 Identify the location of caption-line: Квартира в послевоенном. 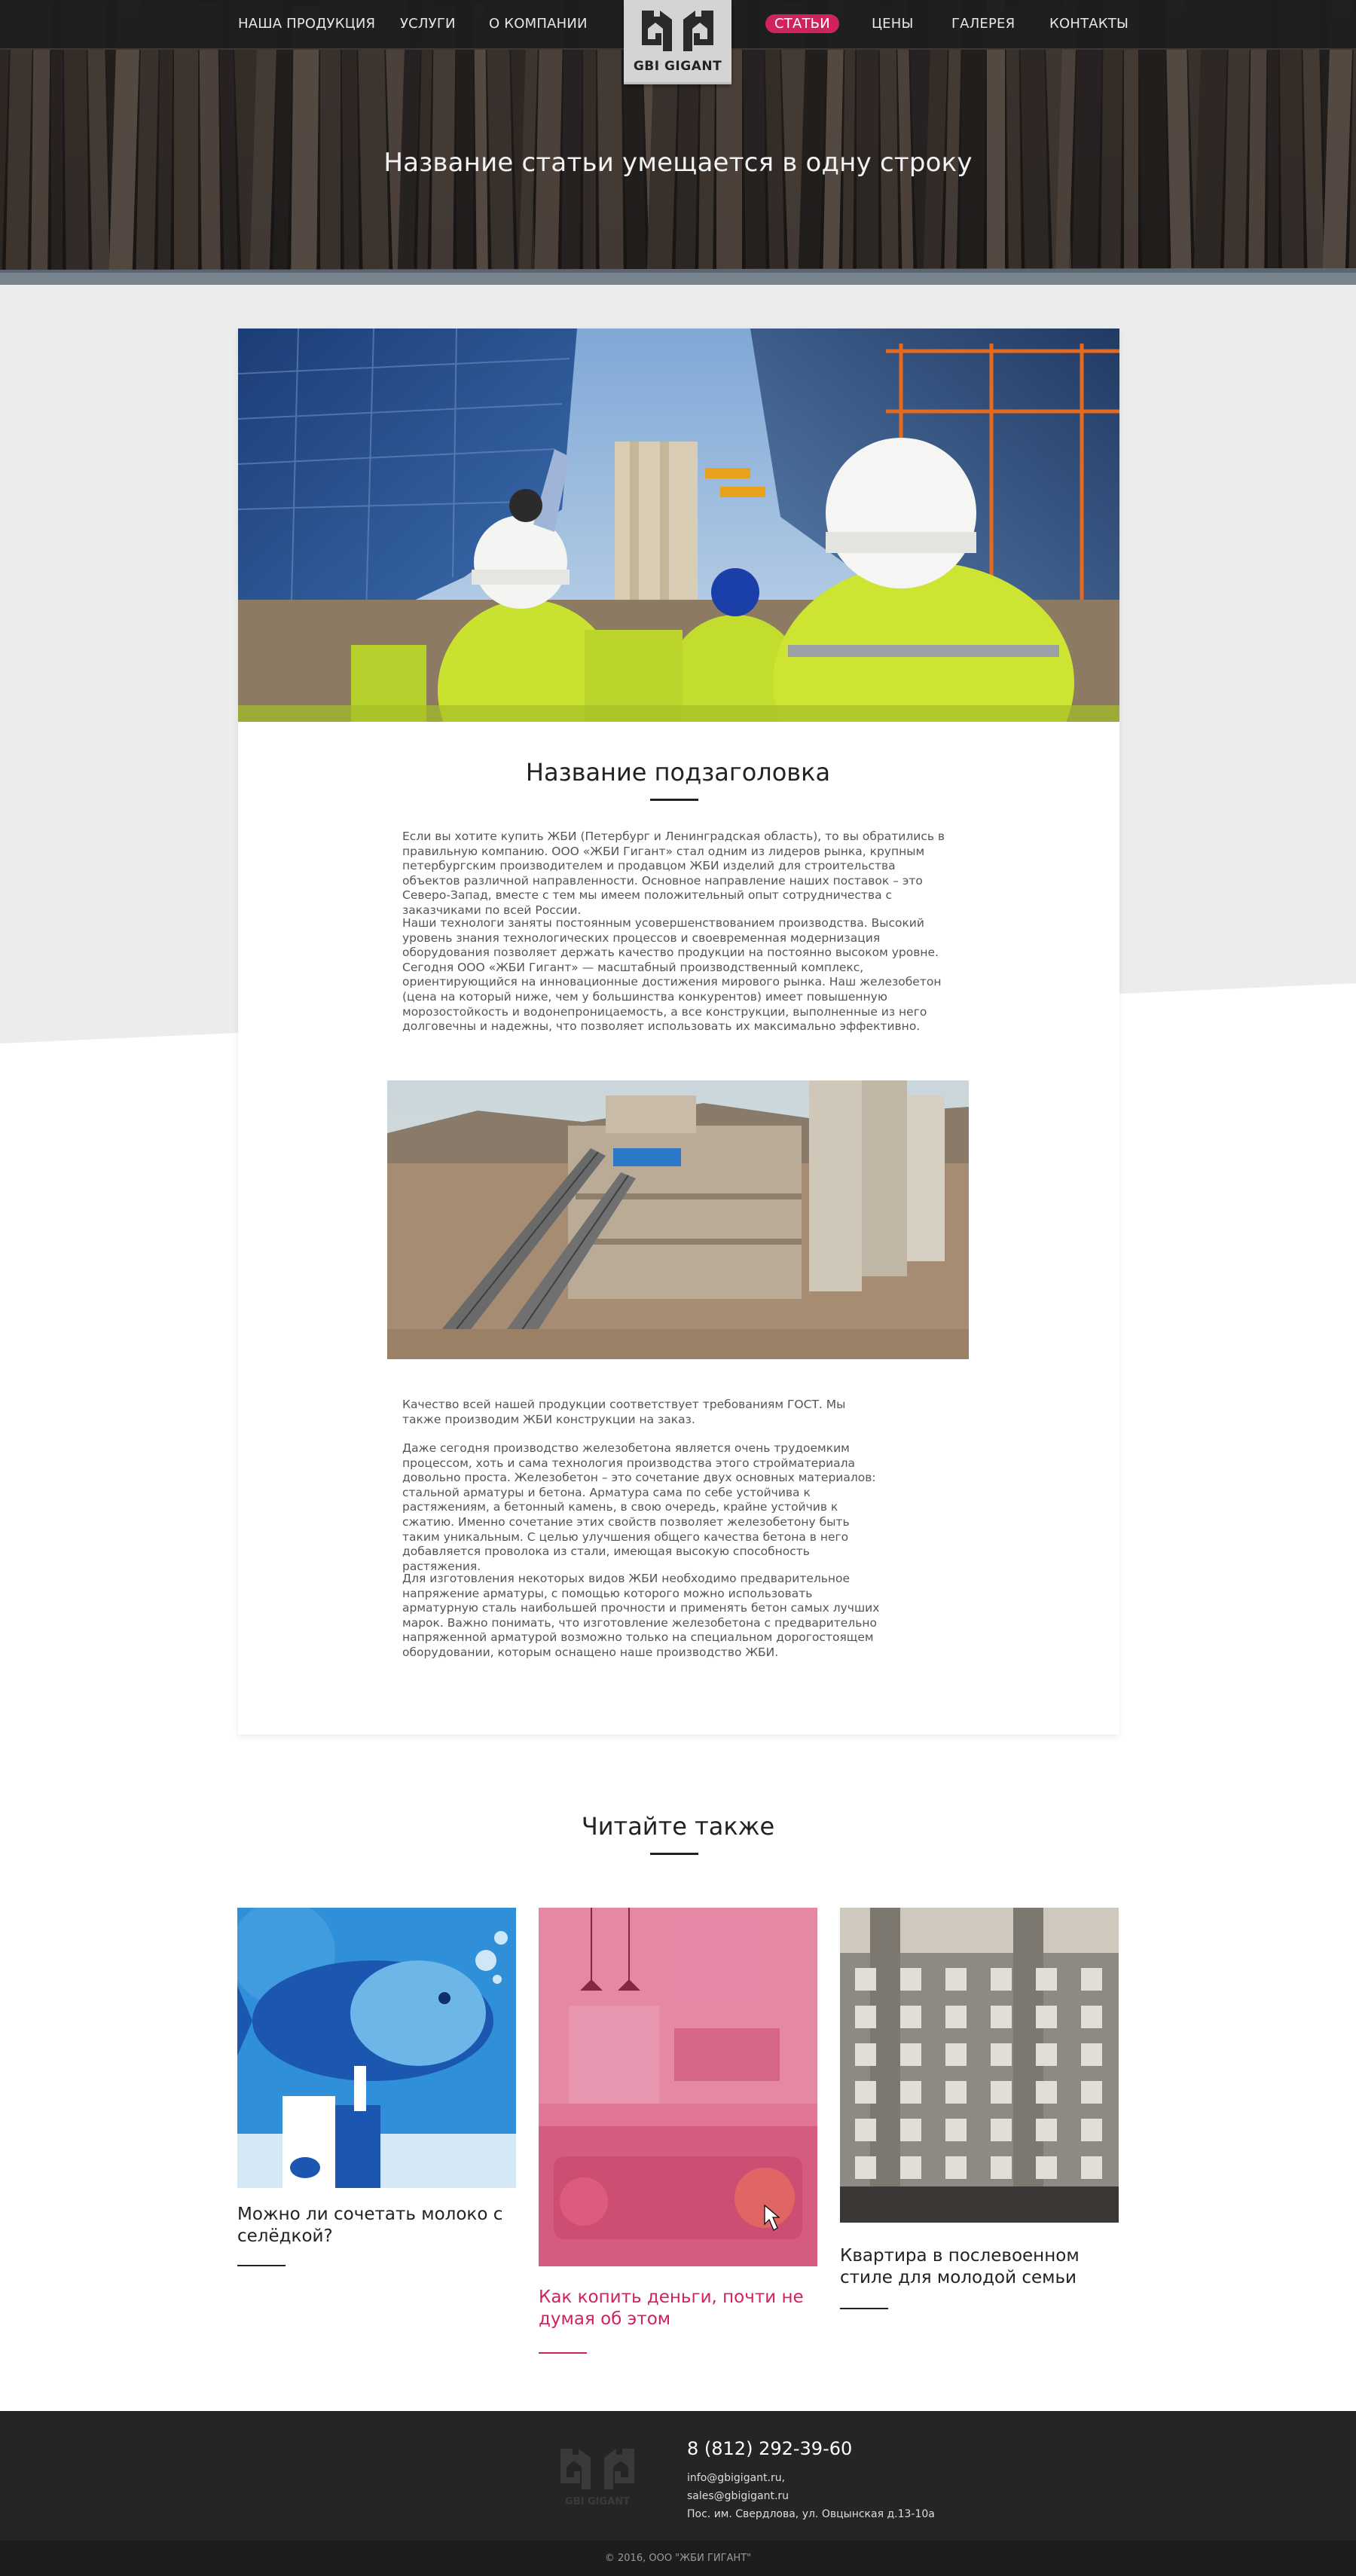
(960, 2256).